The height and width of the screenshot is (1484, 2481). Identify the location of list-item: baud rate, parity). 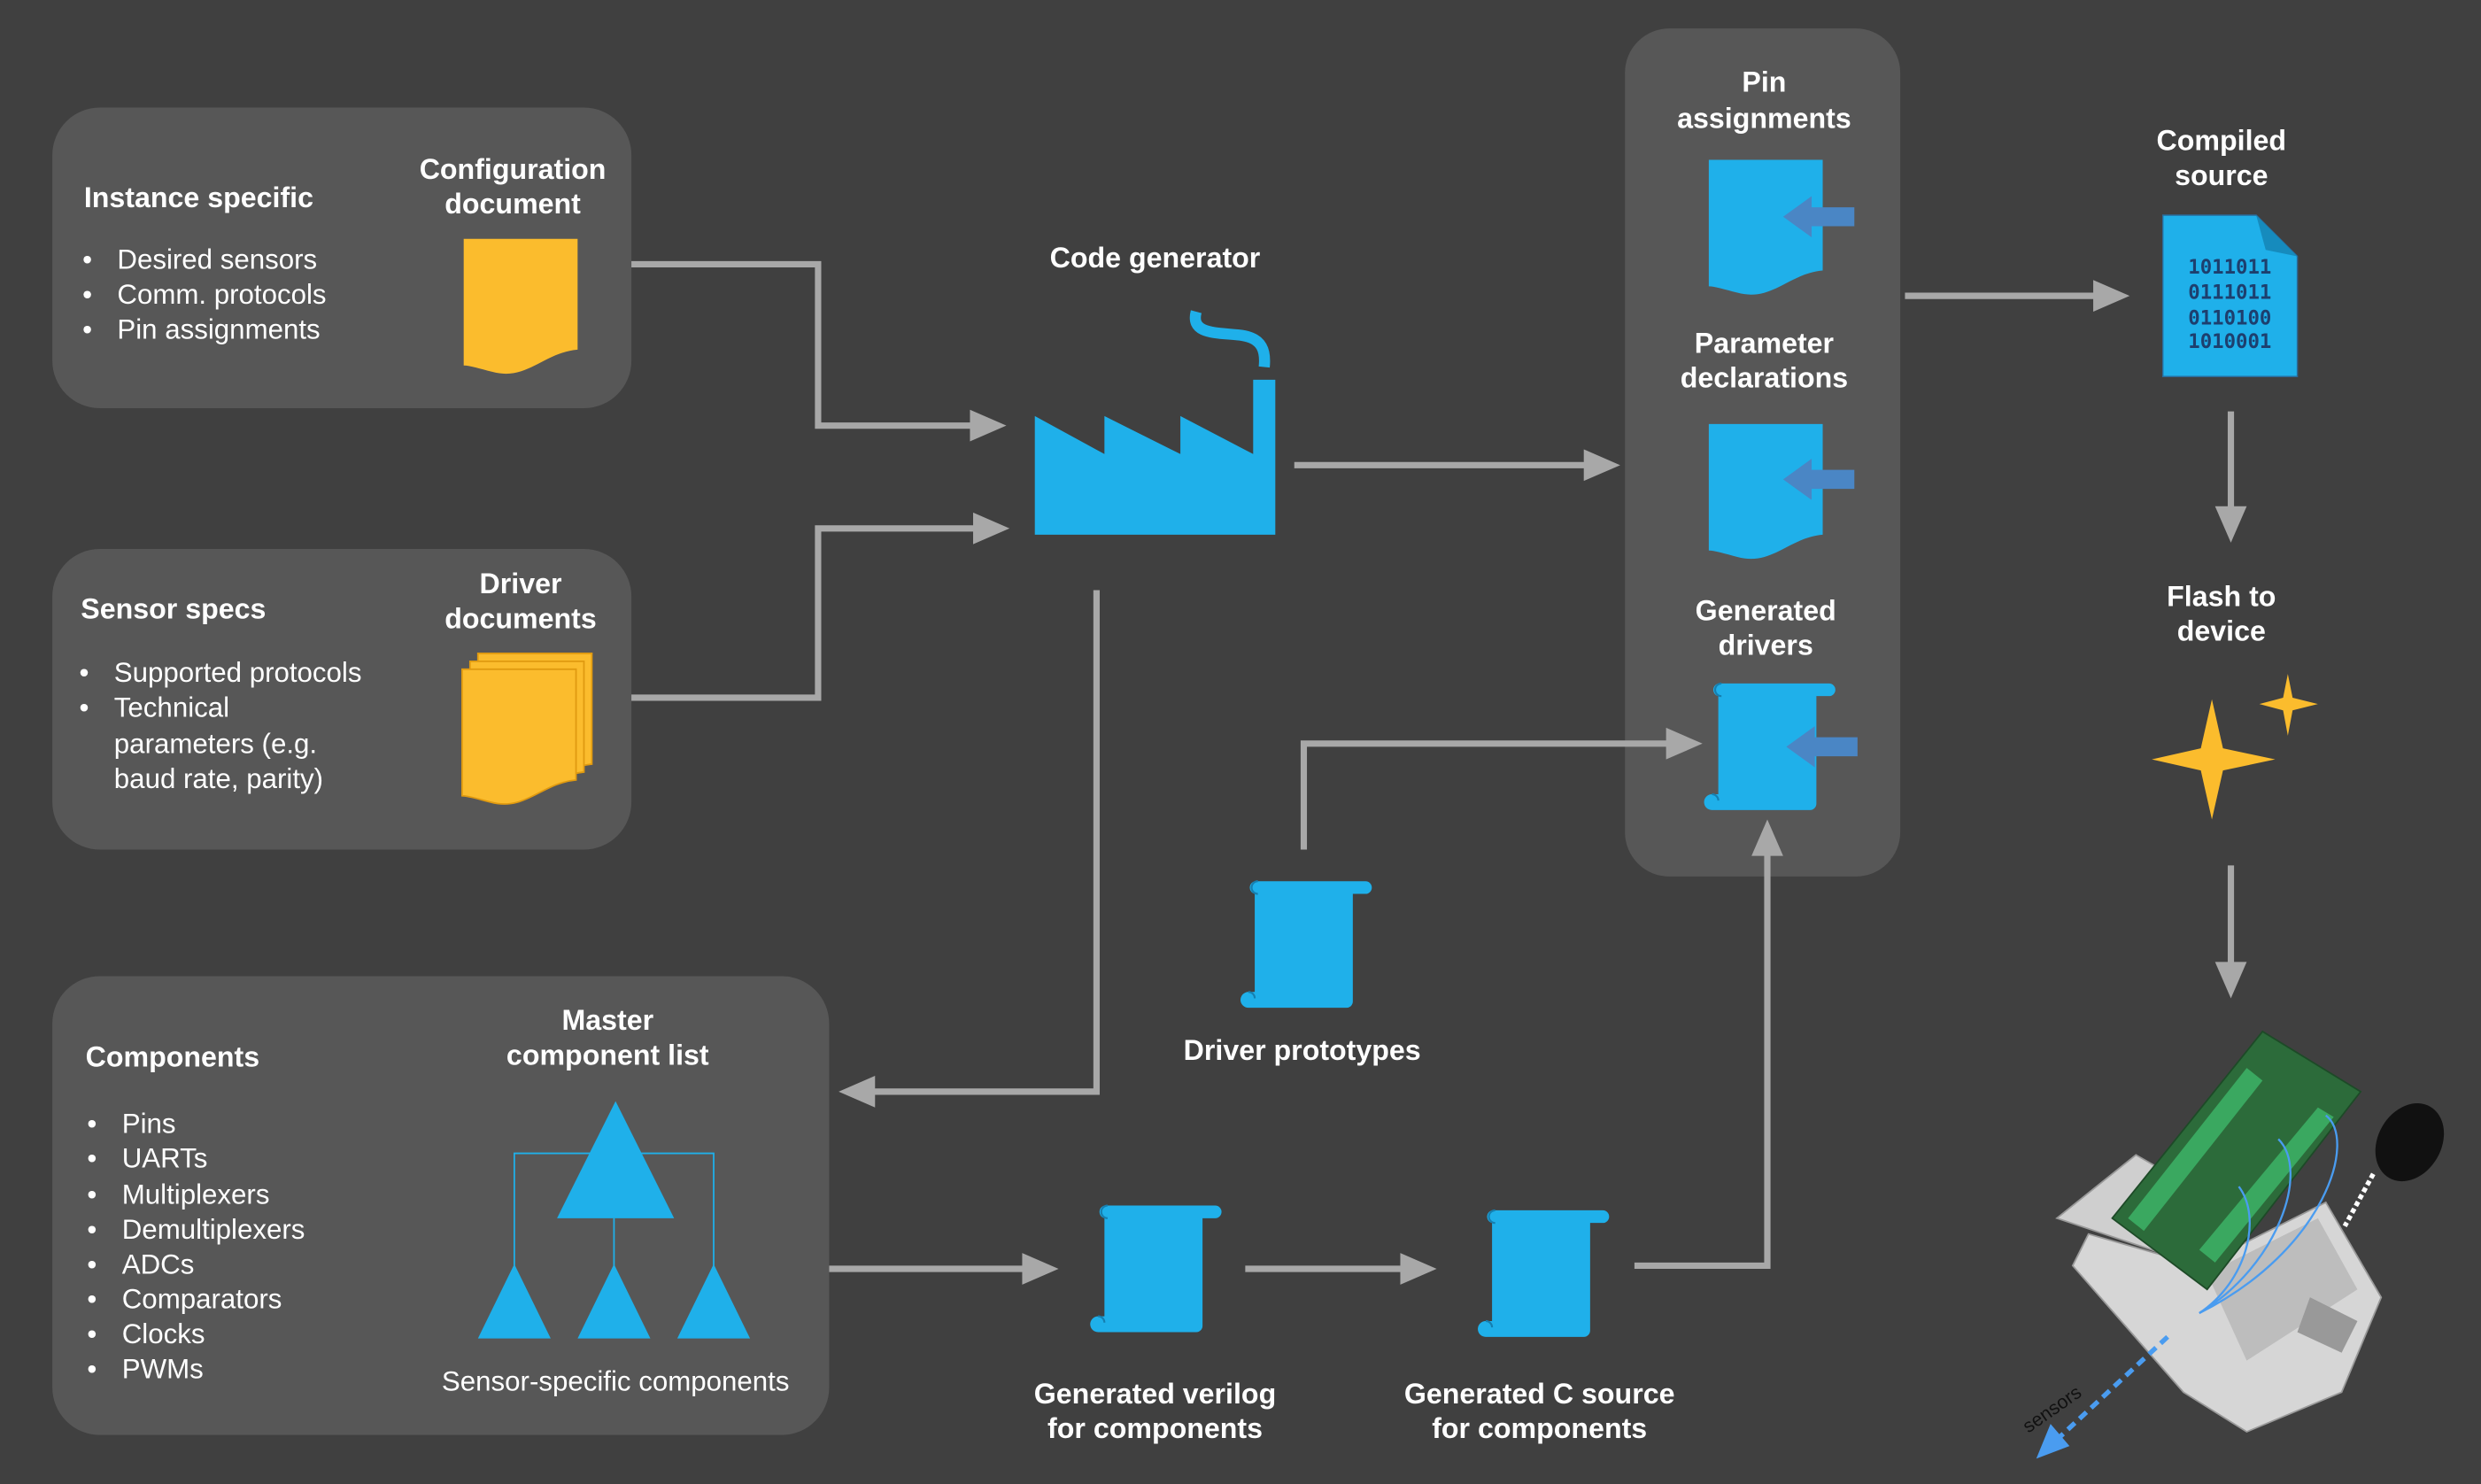
(219, 778).